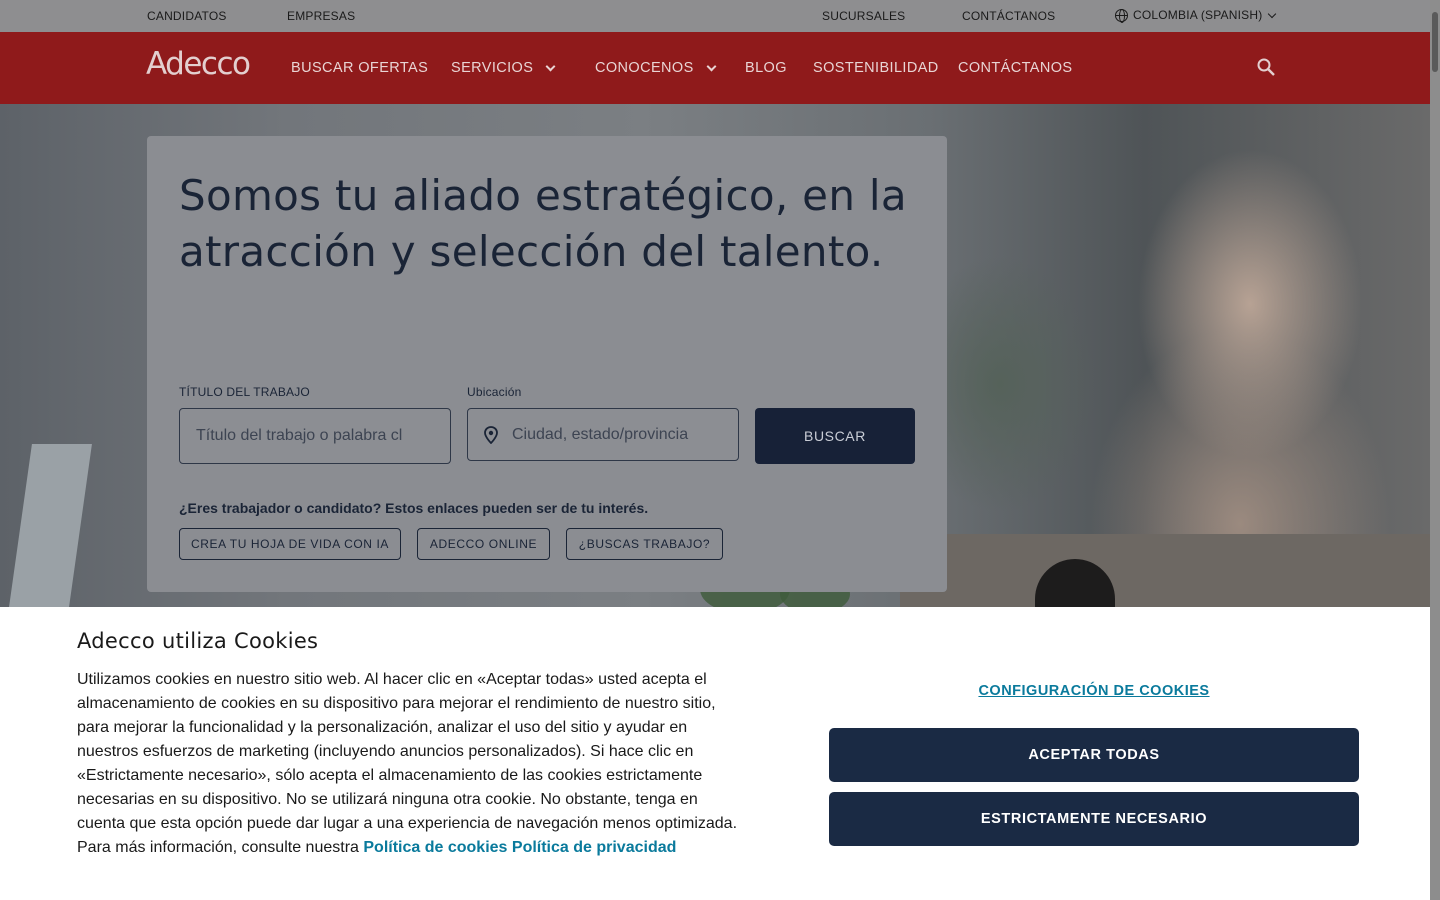 Image resolution: width=1440 pixels, height=900 pixels. I want to click on nav-item-buscar-ofertas: BUSCAR OFERTAS, so click(359, 68).